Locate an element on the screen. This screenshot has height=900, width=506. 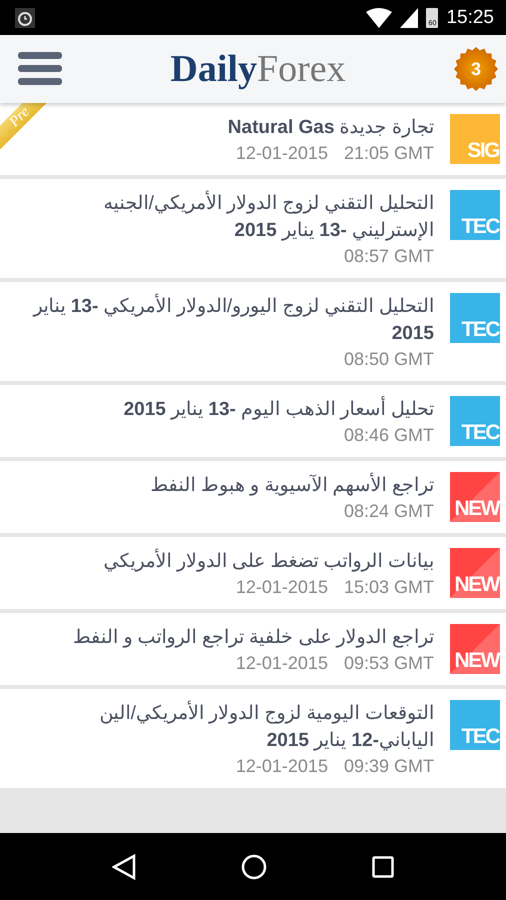
clock-time: 15:25 is located at coordinates (470, 17).